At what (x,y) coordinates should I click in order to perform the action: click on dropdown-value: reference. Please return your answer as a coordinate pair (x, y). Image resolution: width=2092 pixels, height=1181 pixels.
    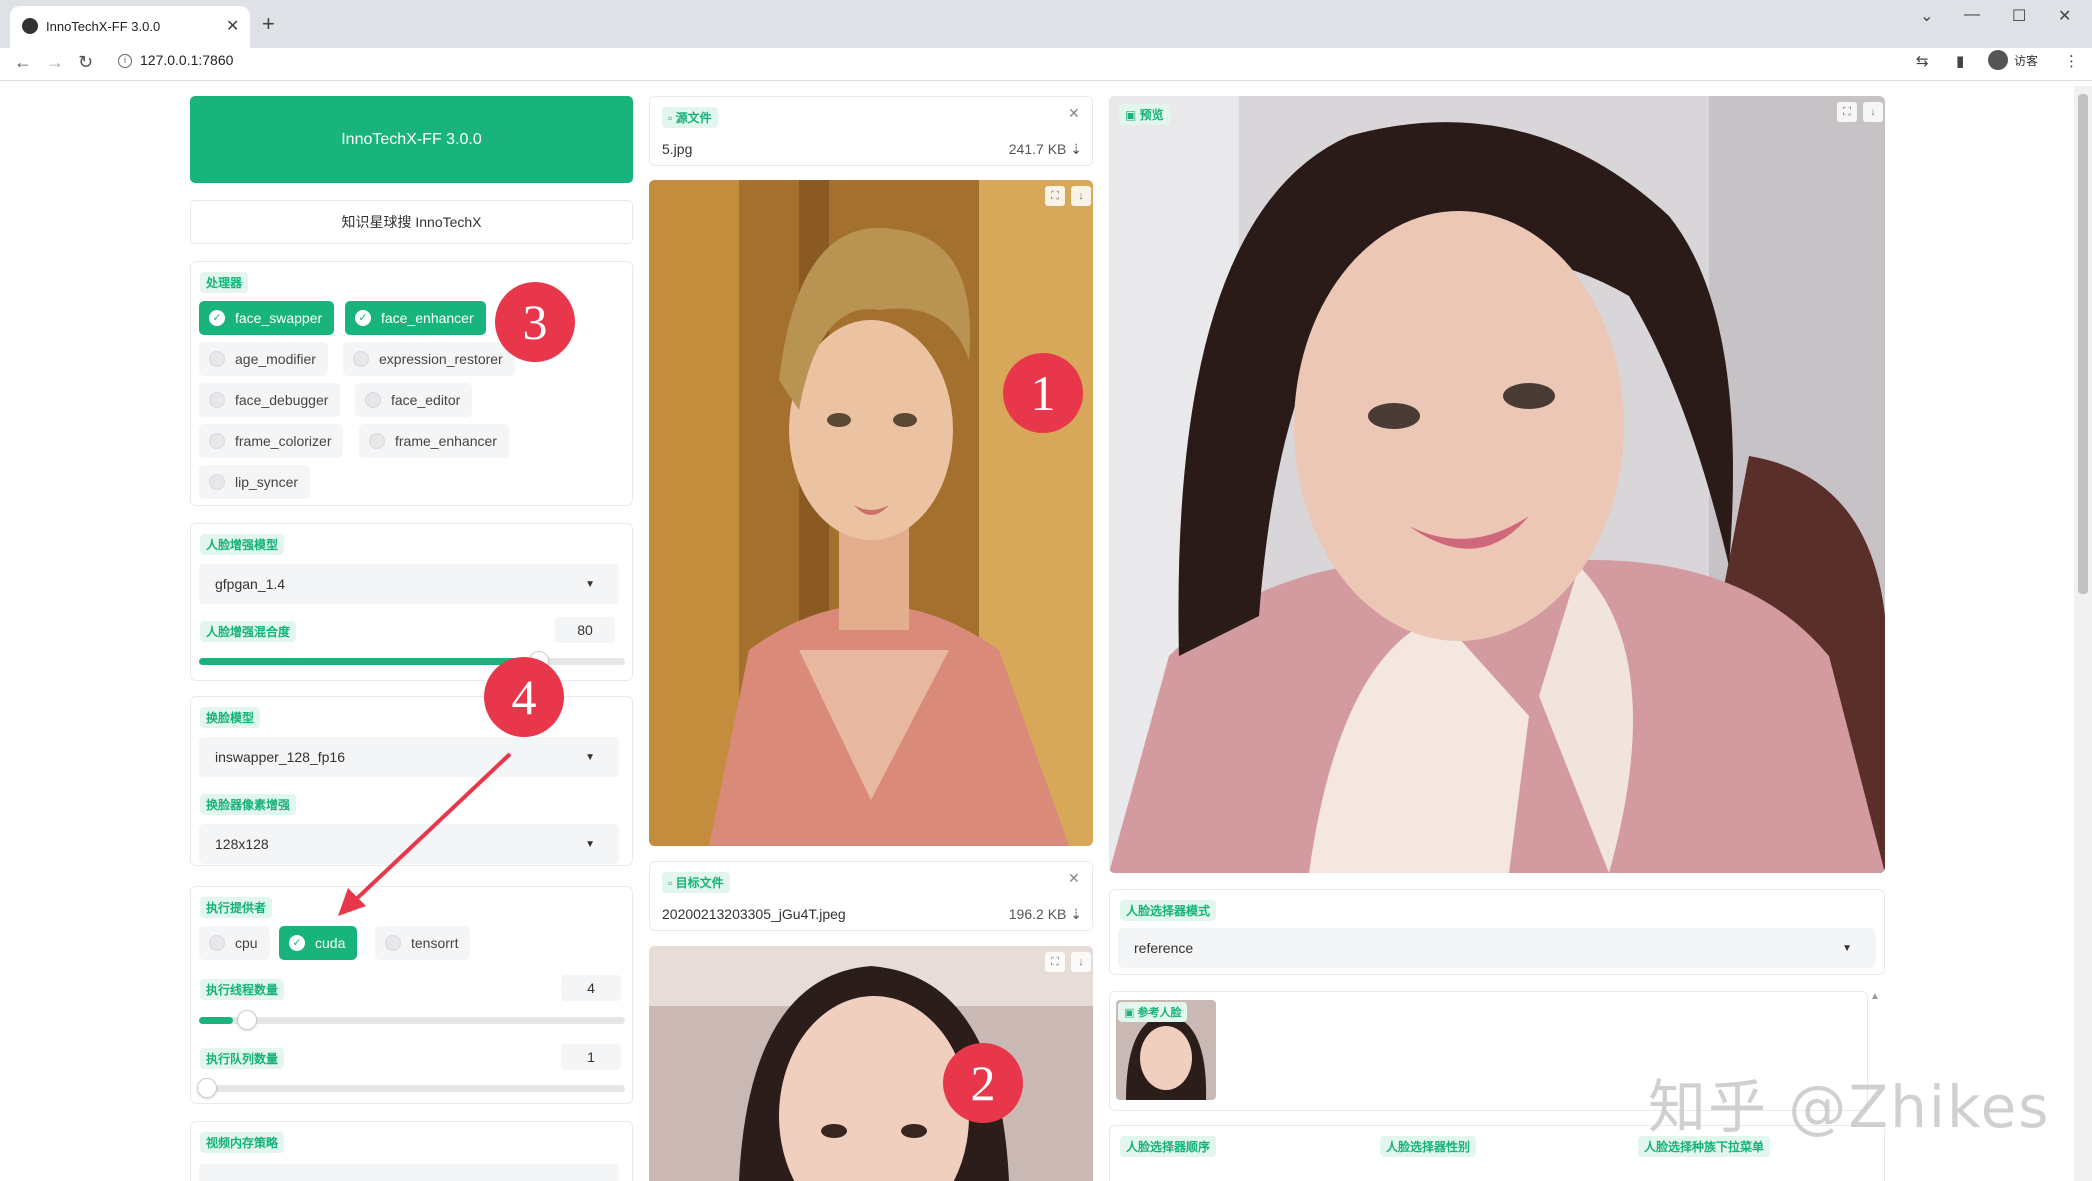
    Looking at the image, I should click on (1164, 948).